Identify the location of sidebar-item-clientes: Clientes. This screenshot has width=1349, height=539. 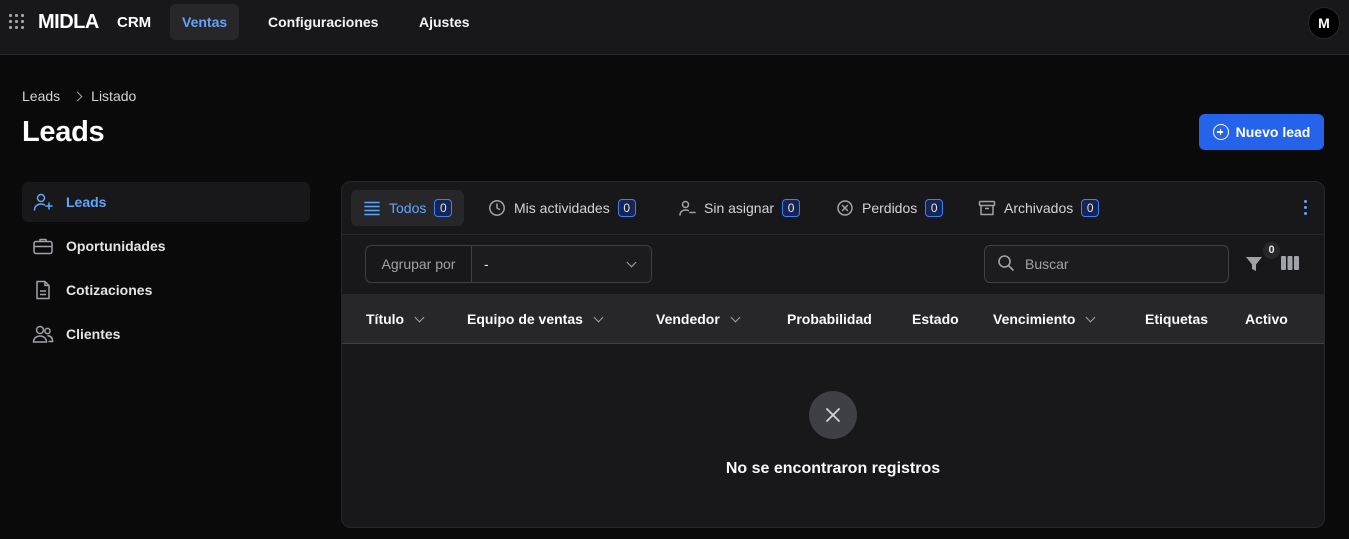
(166, 334).